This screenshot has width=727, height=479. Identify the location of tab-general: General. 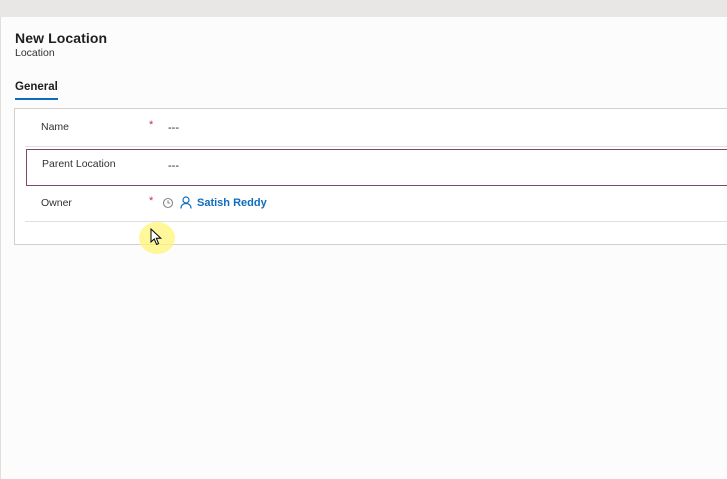
(36, 90).